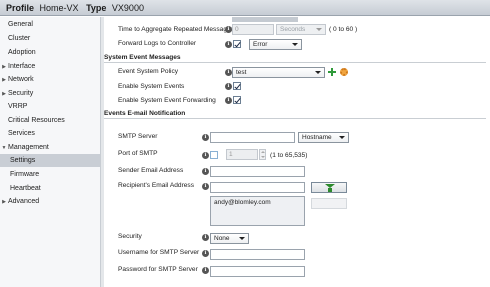 Image resolution: width=490 pixels, height=287 pixels. What do you see at coordinates (138, 153) in the screenshot?
I see `smtp-port-label: Port of SMTP` at bounding box center [138, 153].